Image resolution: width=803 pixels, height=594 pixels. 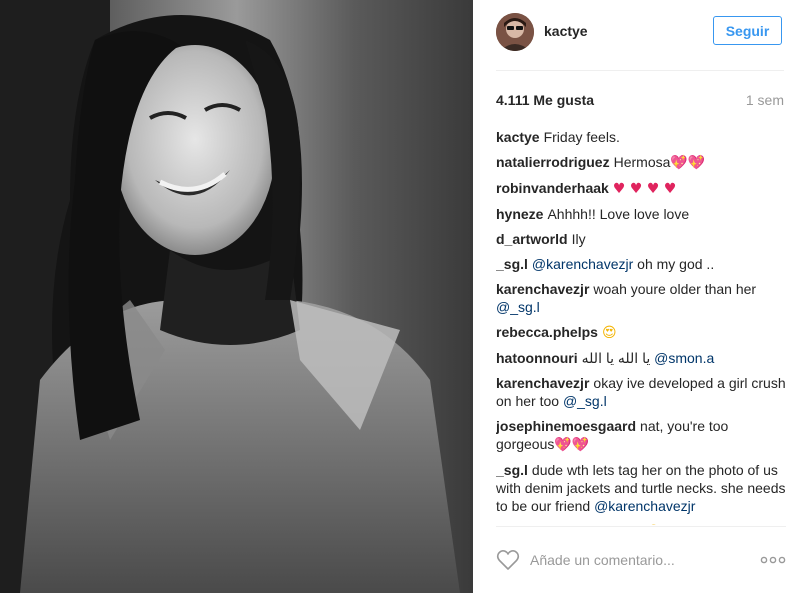 What do you see at coordinates (765, 100) in the screenshot?
I see `post-timestamp: 1 sem` at bounding box center [765, 100].